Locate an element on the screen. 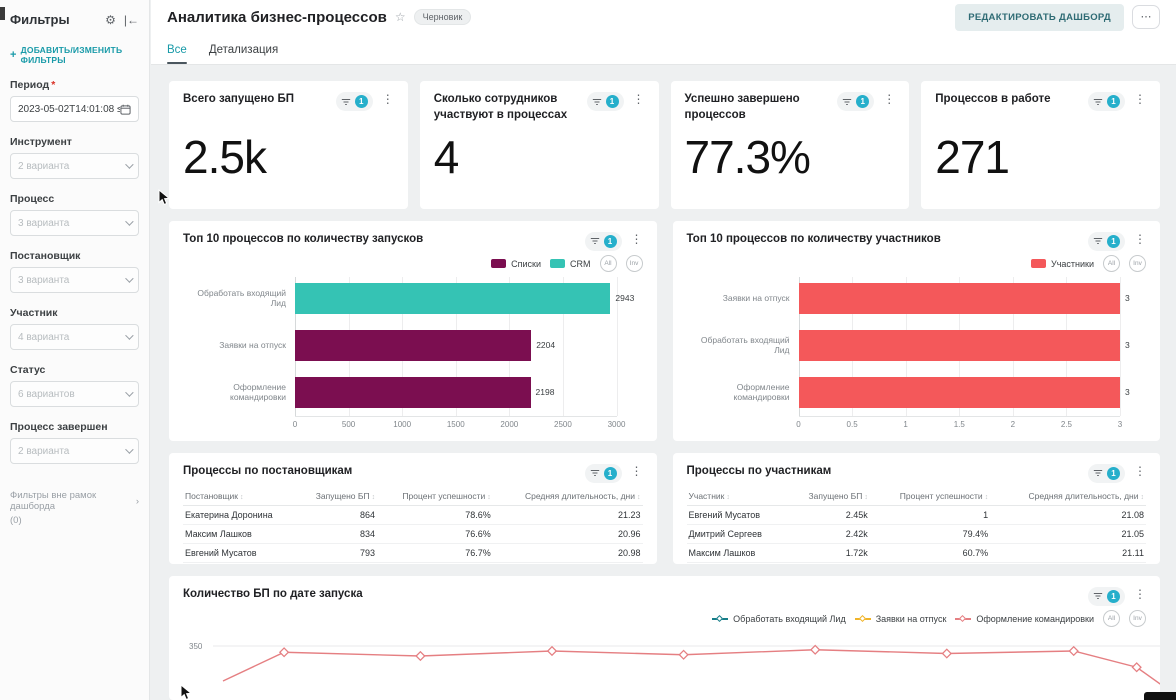  participant-label: Участник is located at coordinates (34, 313).